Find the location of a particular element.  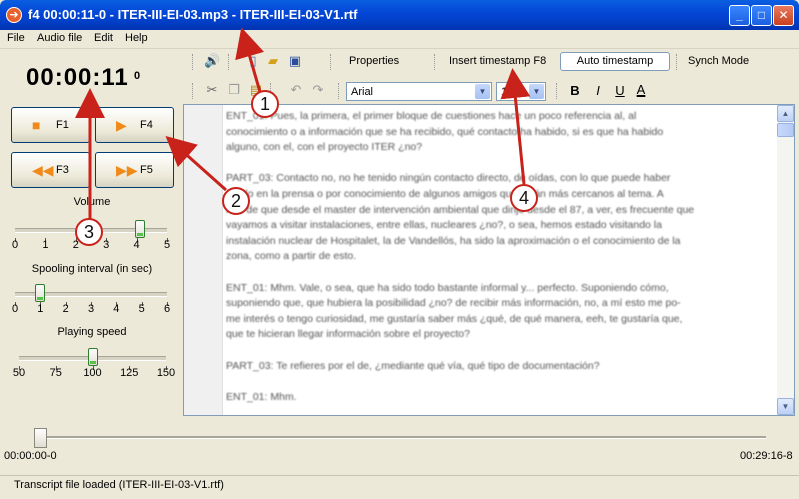

open-folder-icon: ▰ is located at coordinates (273, 61).